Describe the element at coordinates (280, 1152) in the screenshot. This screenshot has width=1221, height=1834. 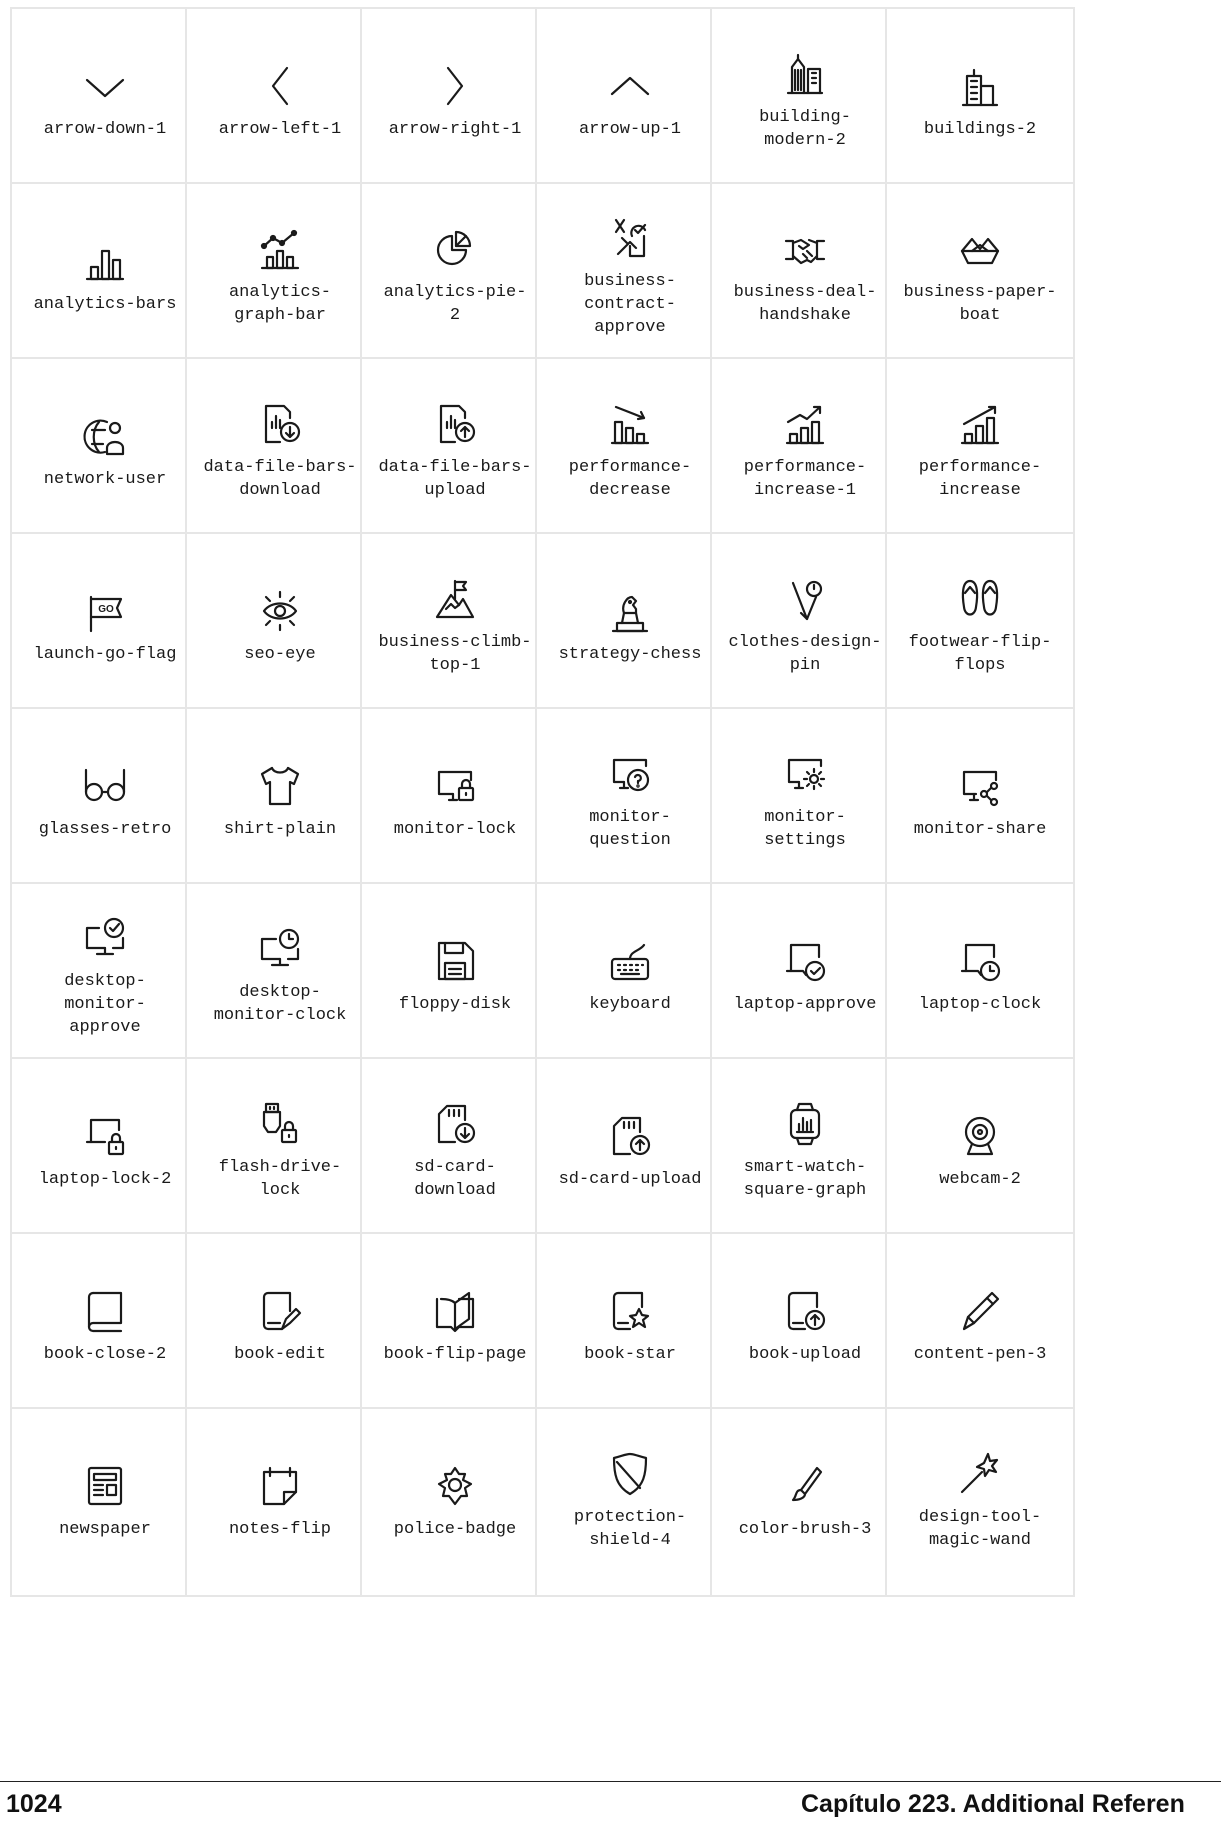
I see `icon-card: flash-drive- lock` at that location.